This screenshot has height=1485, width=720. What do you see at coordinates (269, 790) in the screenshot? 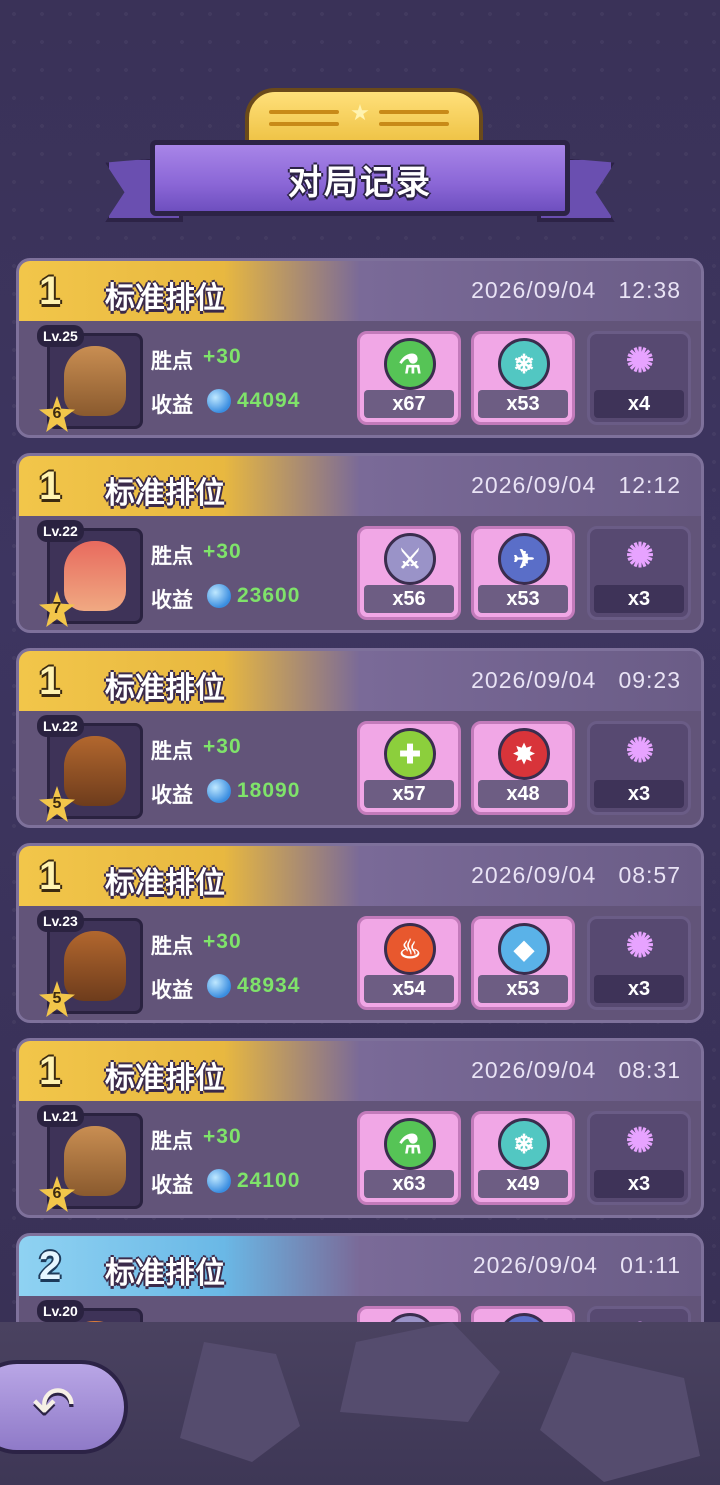
I see `earnings-value: 18090` at bounding box center [269, 790].